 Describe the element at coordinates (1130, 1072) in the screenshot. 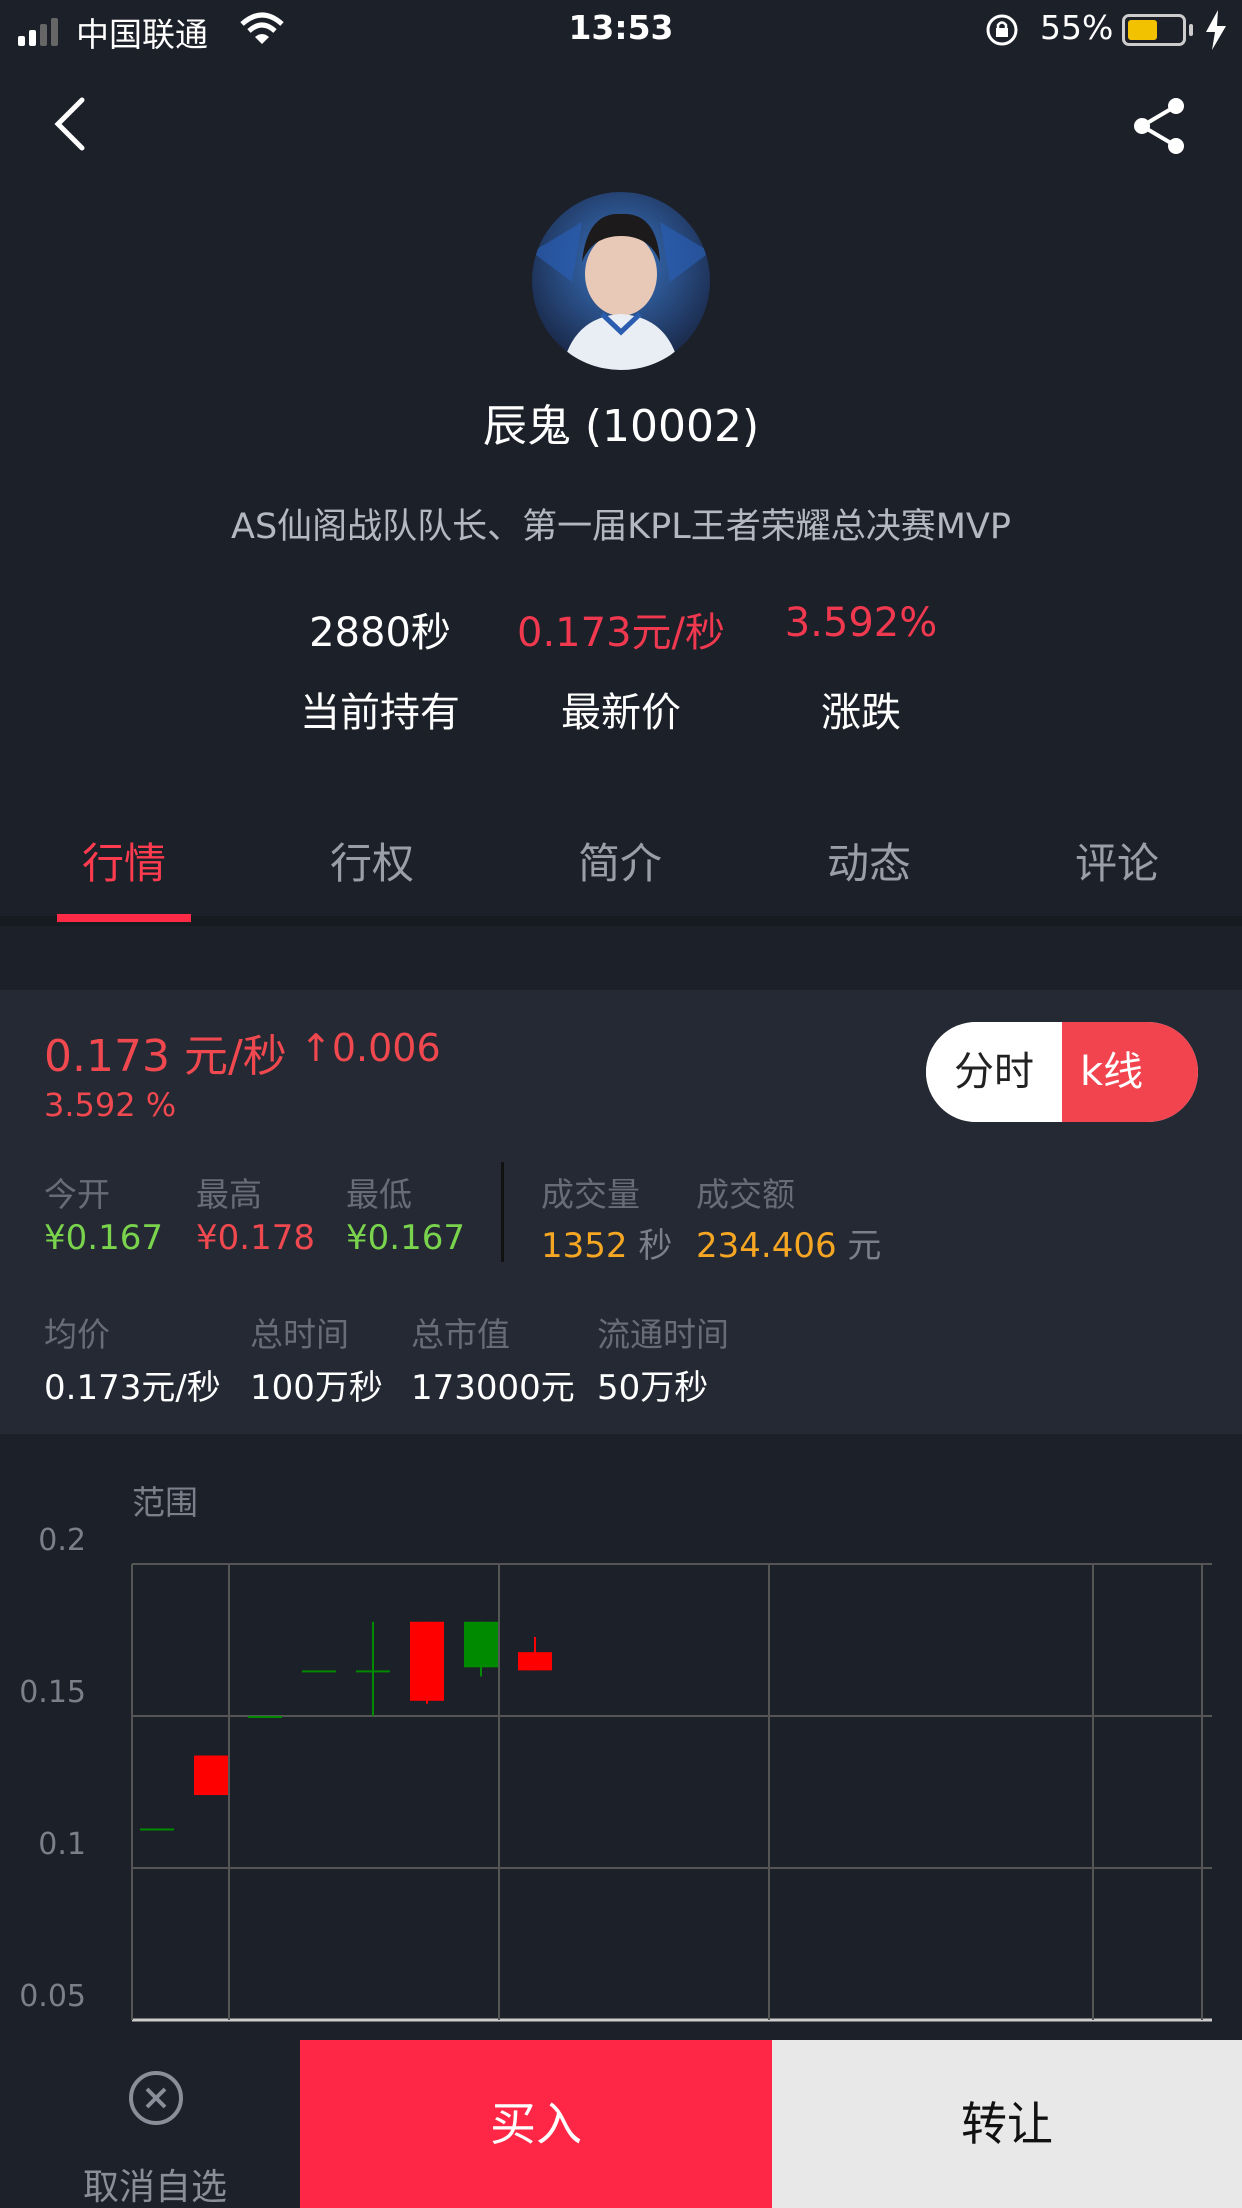

I see `toggle-kline: k线` at that location.